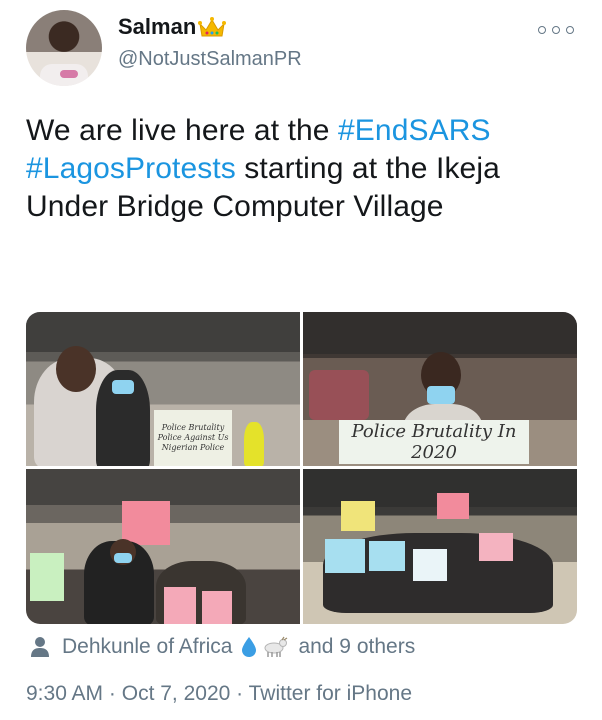 This screenshot has height=720, width=602. I want to click on display-name: Salman, so click(157, 27).